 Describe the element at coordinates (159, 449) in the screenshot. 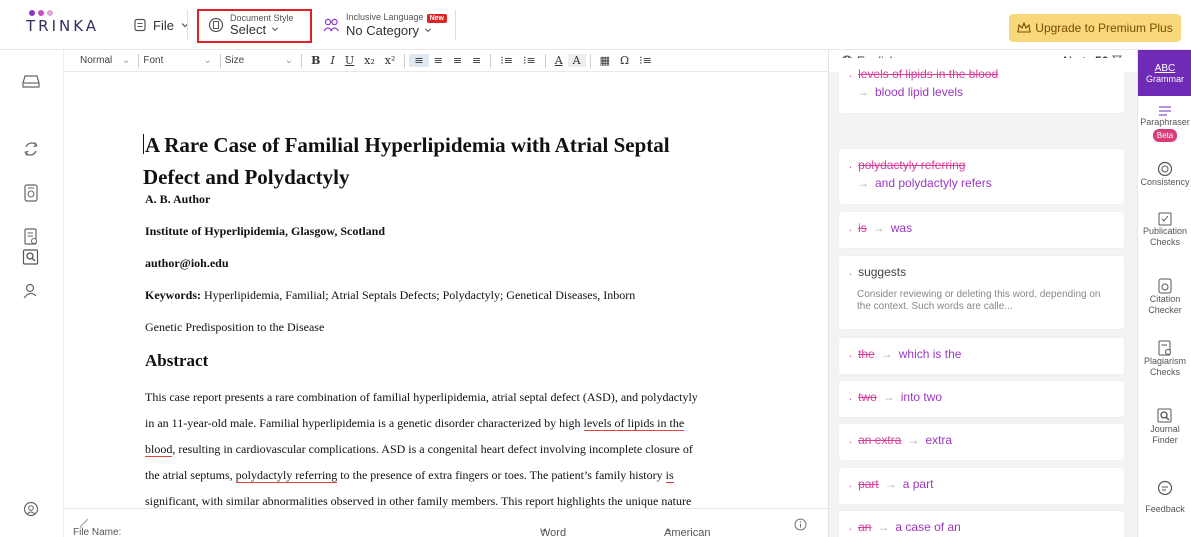

I see `flagged-text: blood` at that location.